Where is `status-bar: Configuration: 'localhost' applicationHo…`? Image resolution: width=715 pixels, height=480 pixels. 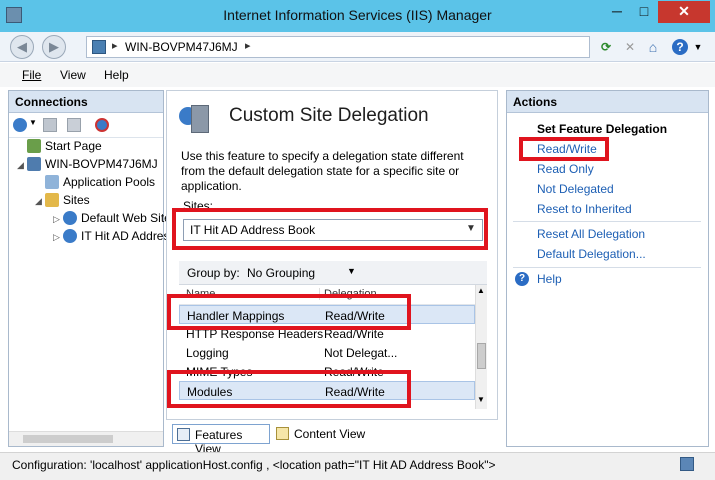 status-bar: Configuration: 'localhost' applicationHo… is located at coordinates (357, 466).